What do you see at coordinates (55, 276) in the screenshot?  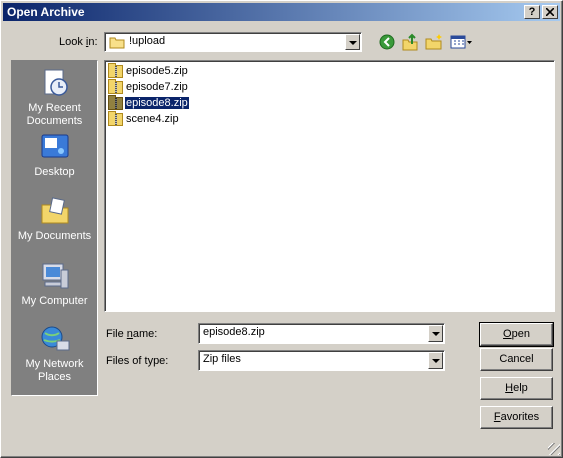 I see `my-computer-icon` at bounding box center [55, 276].